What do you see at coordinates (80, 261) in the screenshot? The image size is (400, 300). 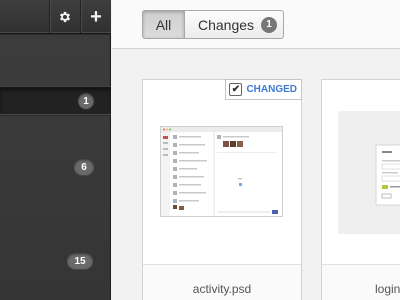 I see `count-badge: 15` at bounding box center [80, 261].